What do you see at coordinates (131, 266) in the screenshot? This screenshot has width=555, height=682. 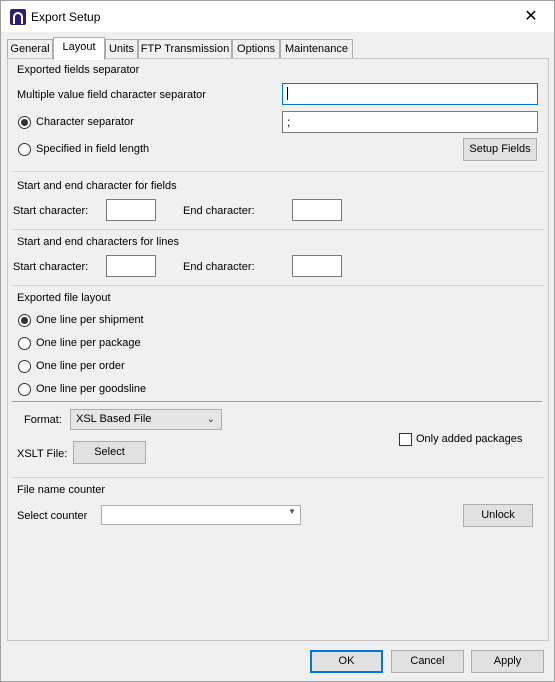 I see `lines-start-input` at bounding box center [131, 266].